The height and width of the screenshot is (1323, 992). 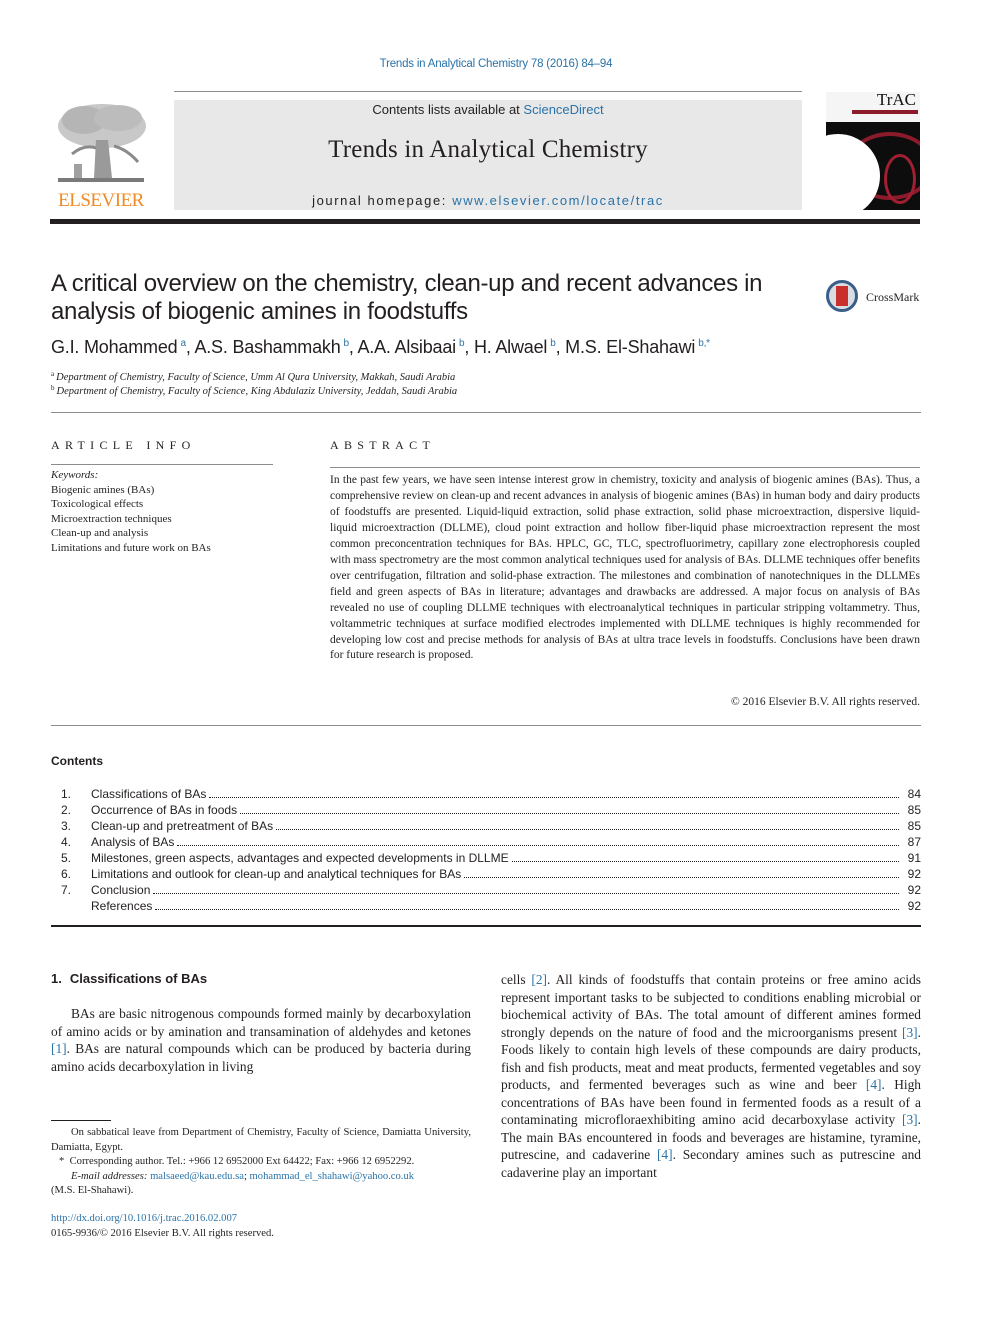 What do you see at coordinates (100, 533) in the screenshot?
I see `keyword: Clean-up and analysis` at bounding box center [100, 533].